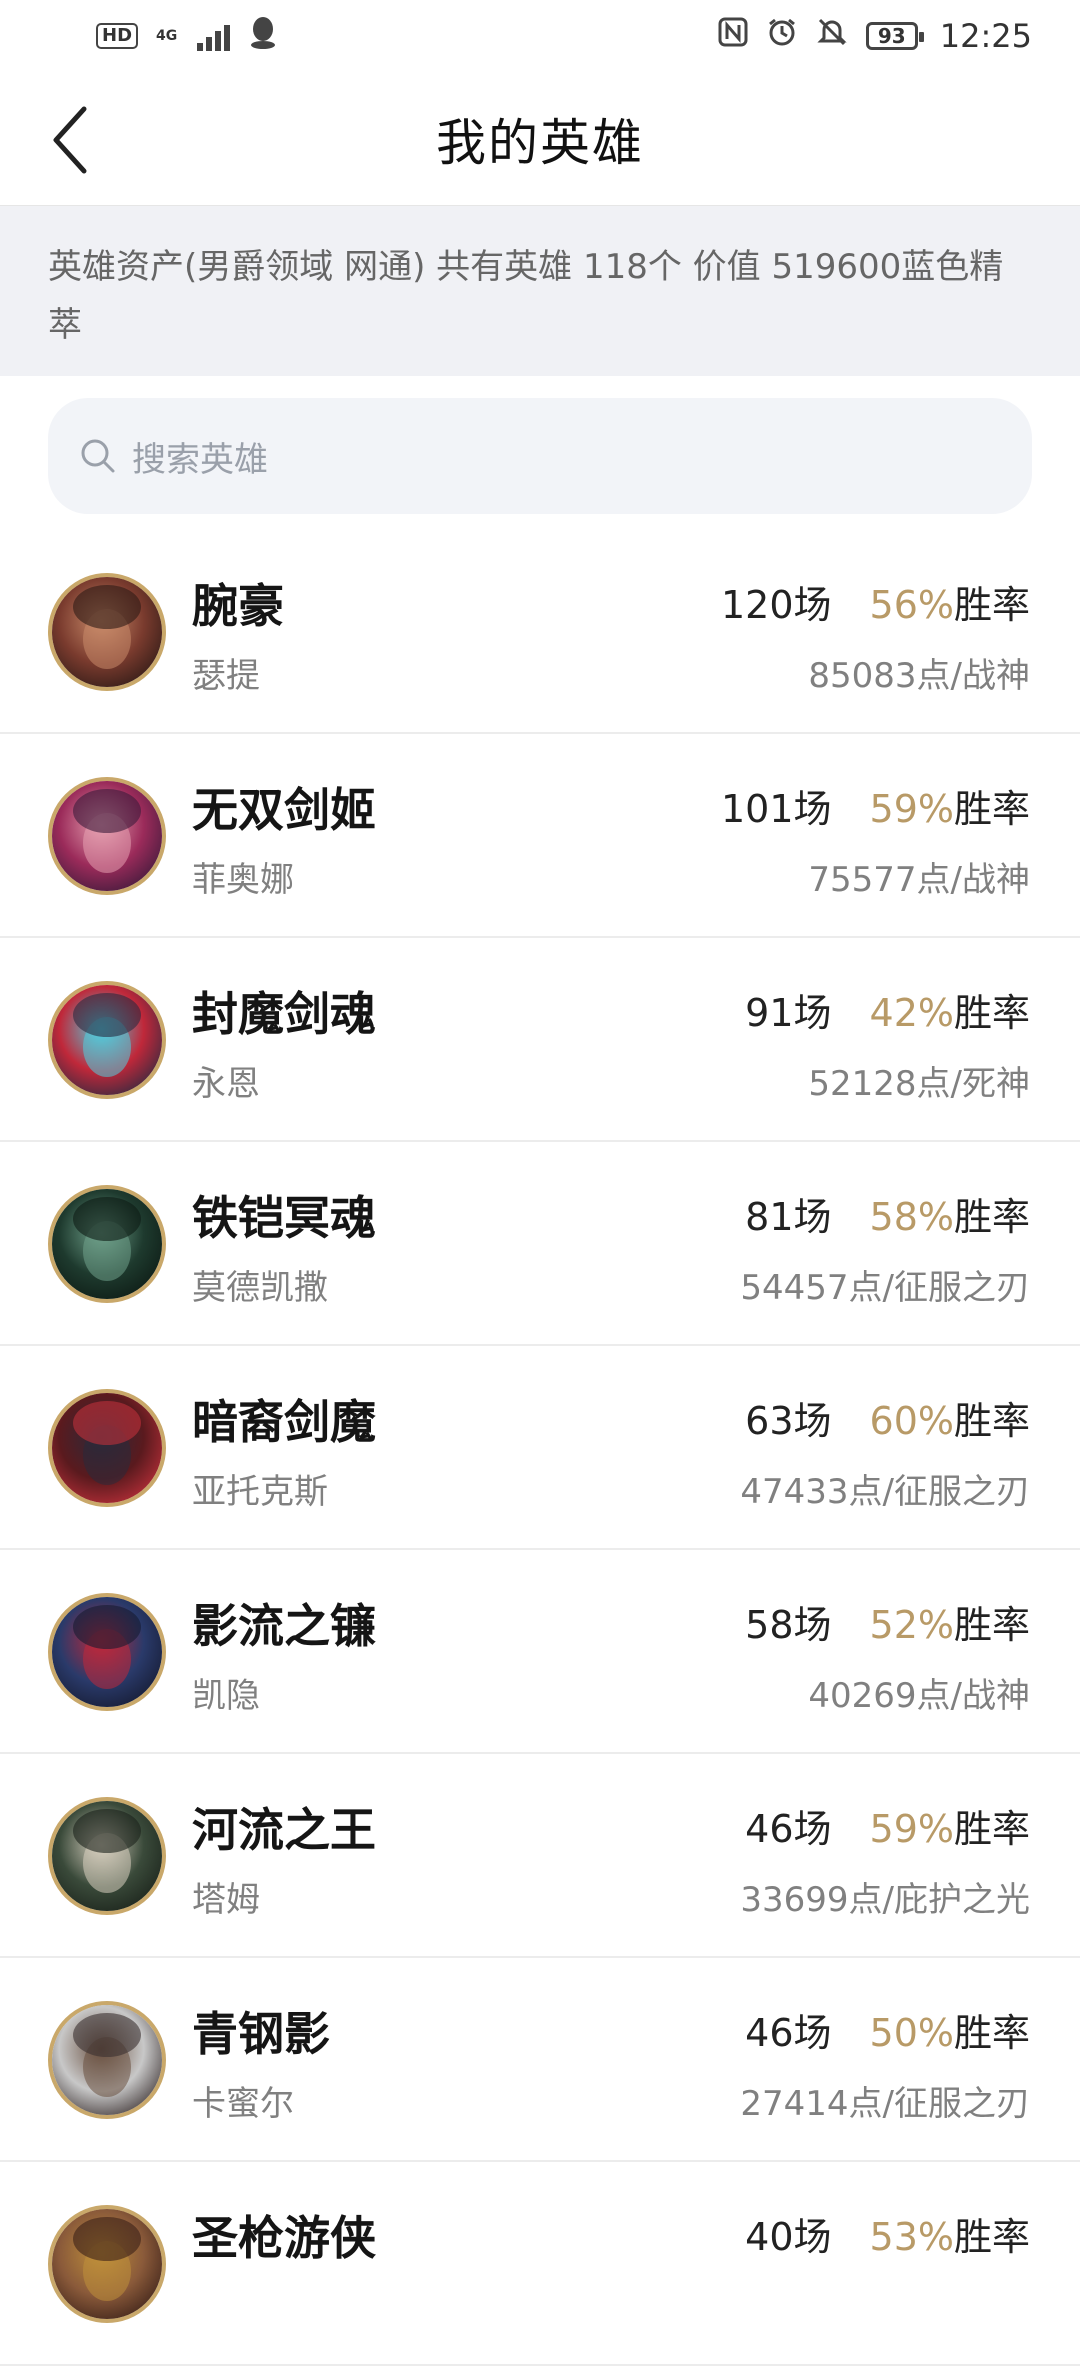 This screenshot has height=2366, width=1080. Describe the element at coordinates (540, 1040) in the screenshot. I see `hero-list-item: 封魔剑魂 永恩 91场 42%胜率 52128点/死神` at that location.